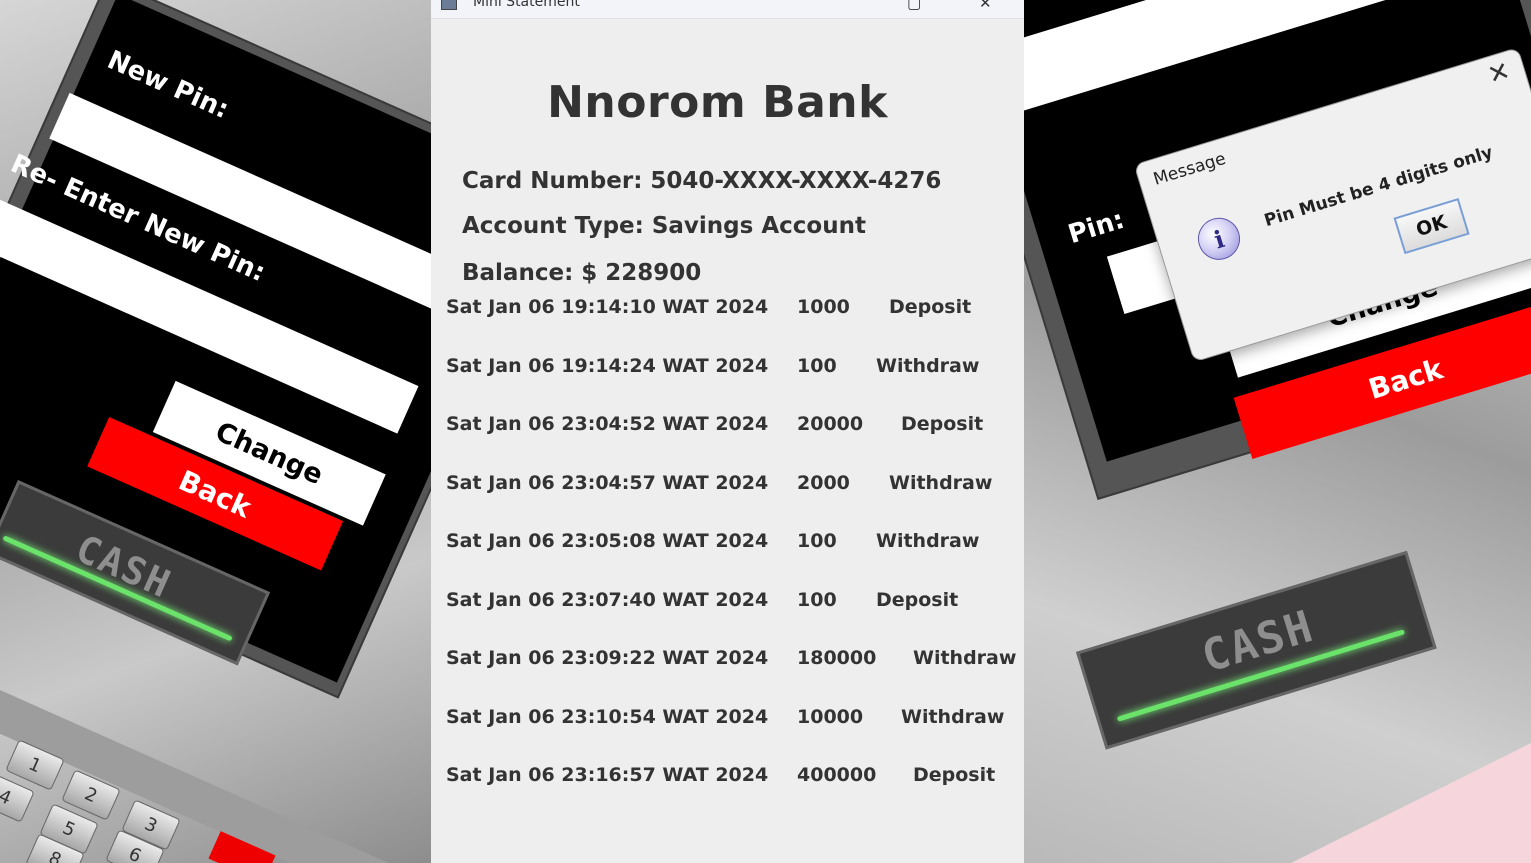  Describe the element at coordinates (607, 600) in the screenshot. I see `transaction-date: Sat Jan 06 23:07:40 WAT 2024` at that location.